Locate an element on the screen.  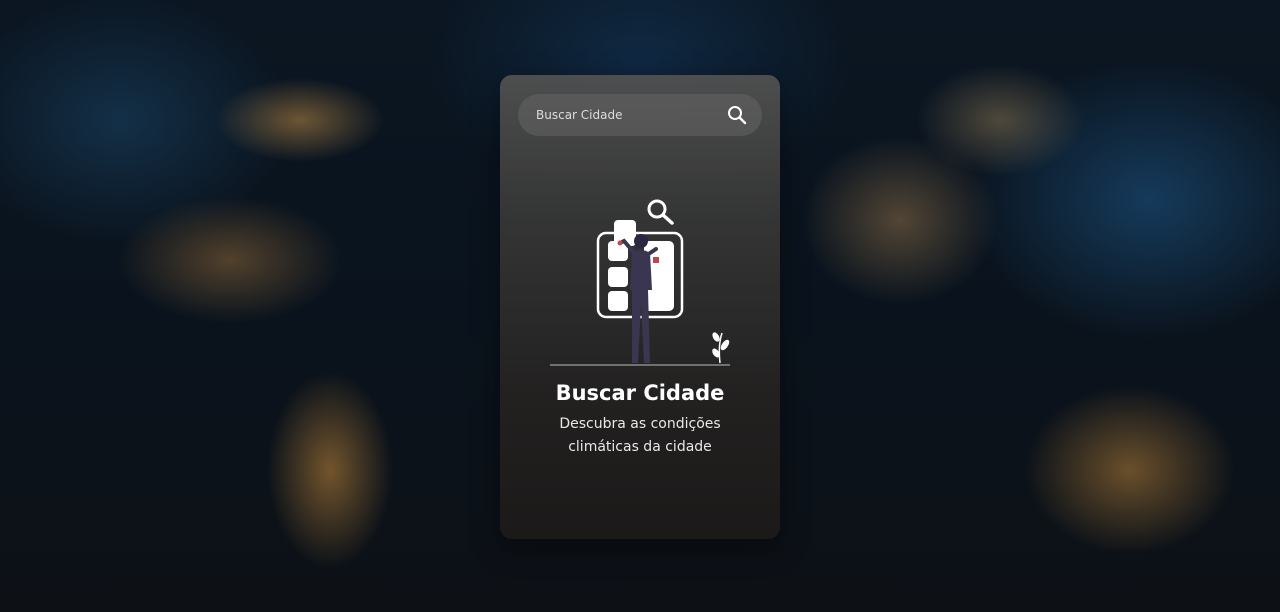
magnifier-icon is located at coordinates (660, 212).